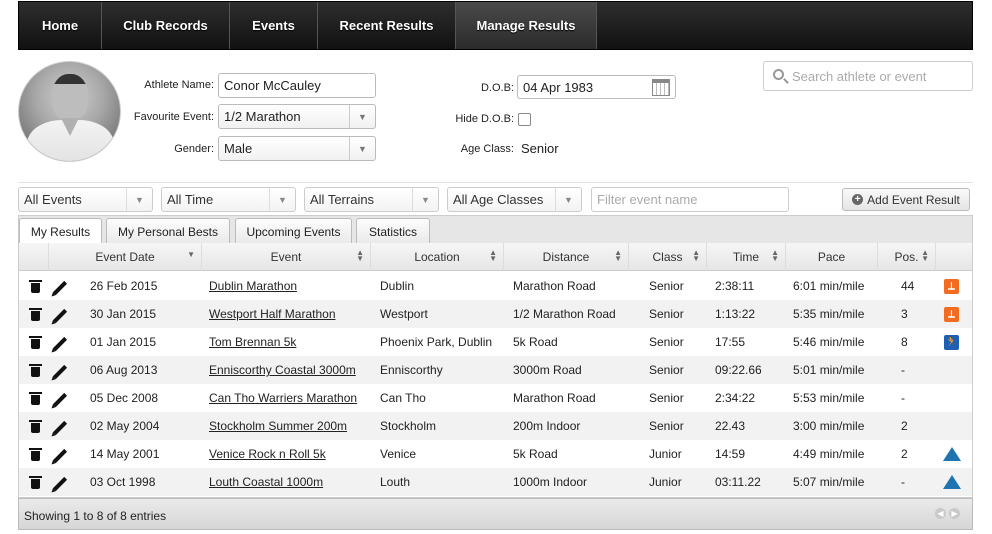 The height and width of the screenshot is (534, 992). Describe the element at coordinates (832, 257) in the screenshot. I see `header-pace: Pace` at that location.